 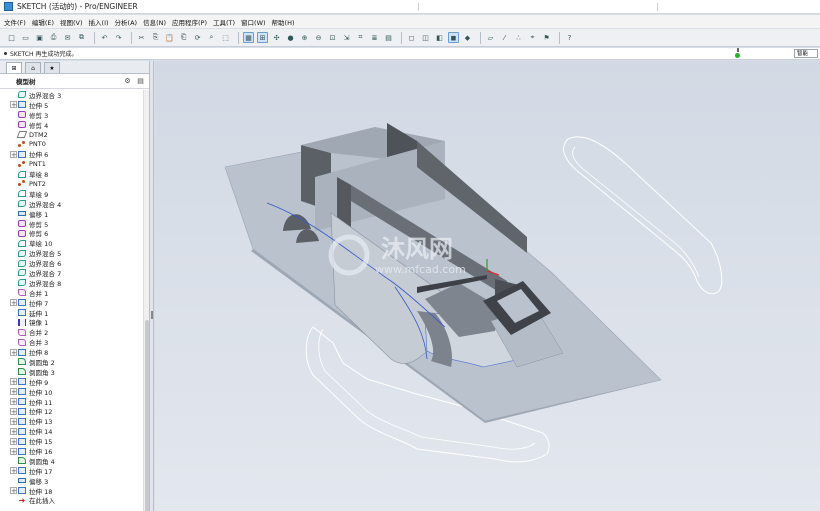 What do you see at coordinates (71, 342) in the screenshot?
I see `tree-item: 合并 3` at bounding box center [71, 342].